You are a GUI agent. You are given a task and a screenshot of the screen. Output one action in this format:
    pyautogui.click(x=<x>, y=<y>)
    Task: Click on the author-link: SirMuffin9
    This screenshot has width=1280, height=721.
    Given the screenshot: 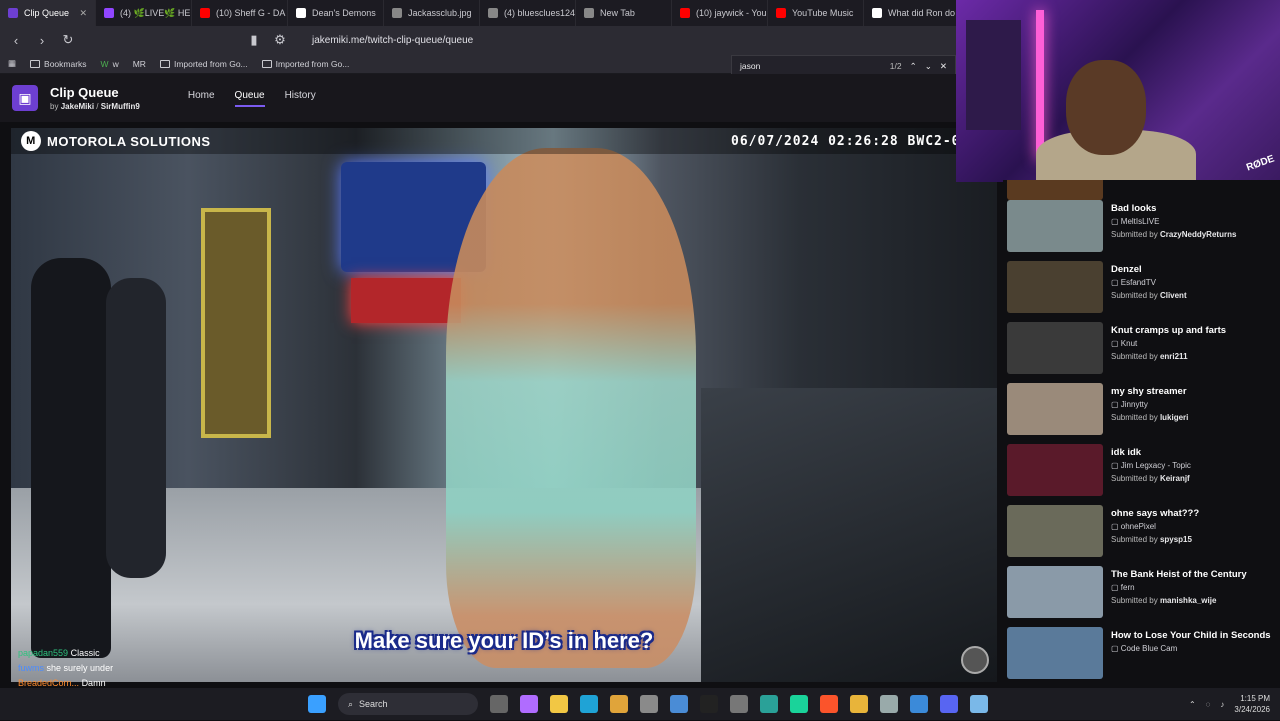 What is the action you would take?
    pyautogui.click(x=120, y=106)
    